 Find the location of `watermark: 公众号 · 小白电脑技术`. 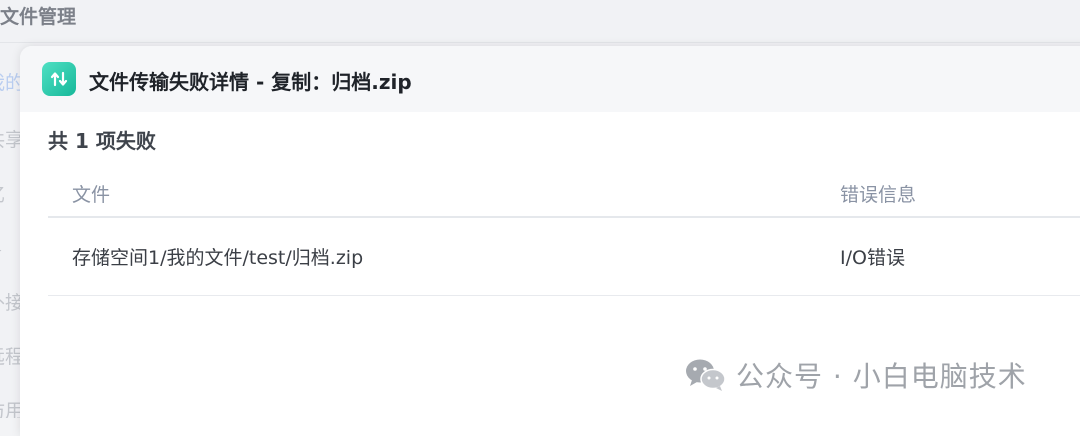

watermark: 公众号 · 小白电脑技术 is located at coordinates (855, 375).